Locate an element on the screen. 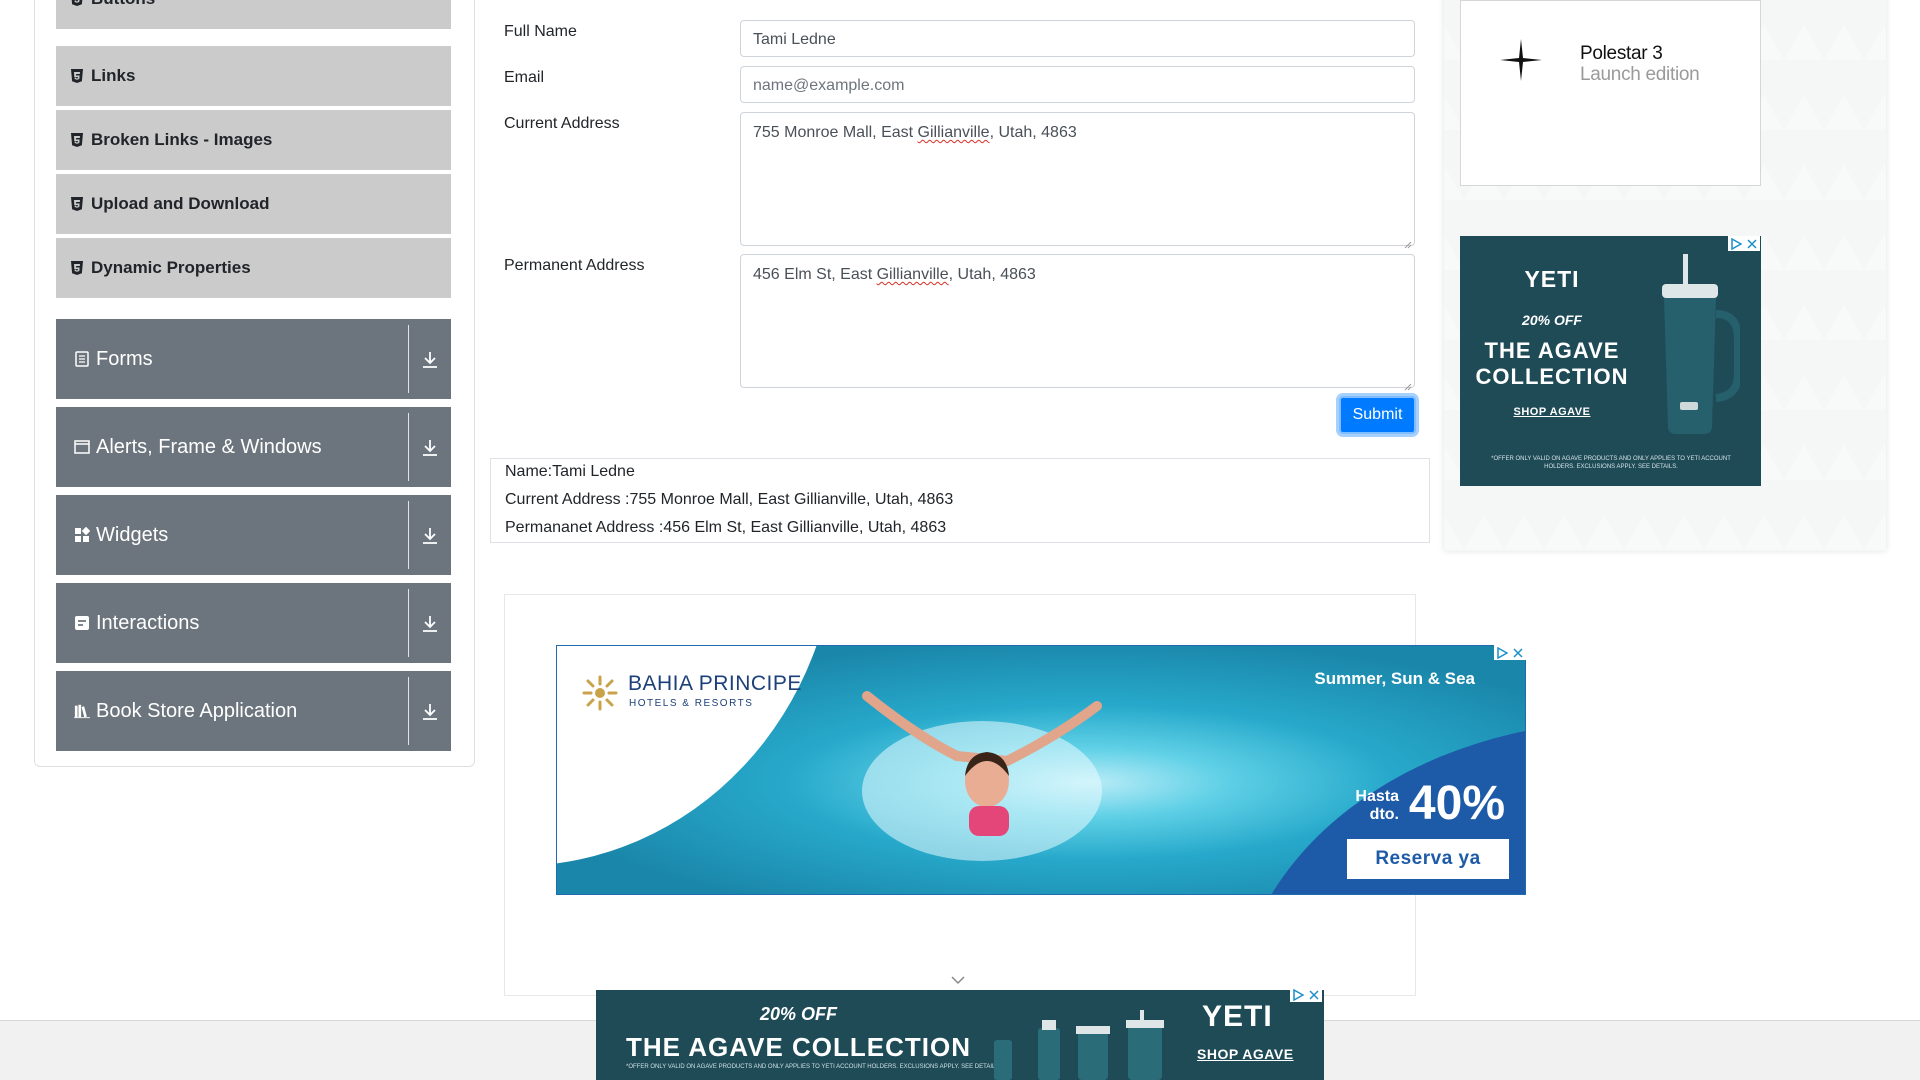  window-icon is located at coordinates (82, 447).